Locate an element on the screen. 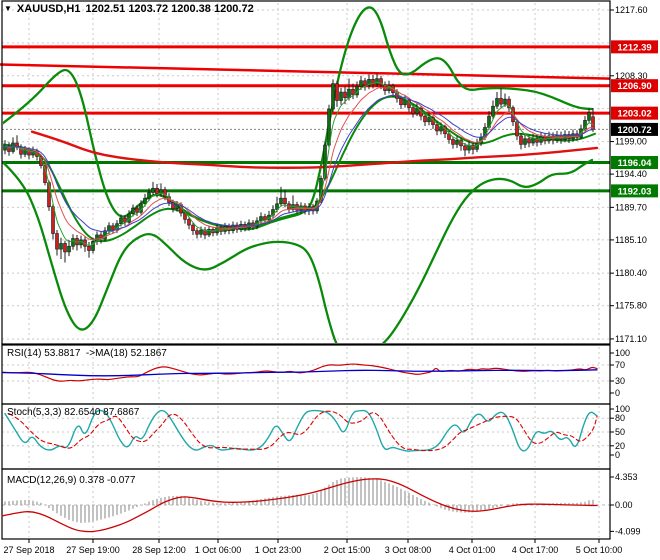  svg-text: 1203.02 is located at coordinates (634, 114).